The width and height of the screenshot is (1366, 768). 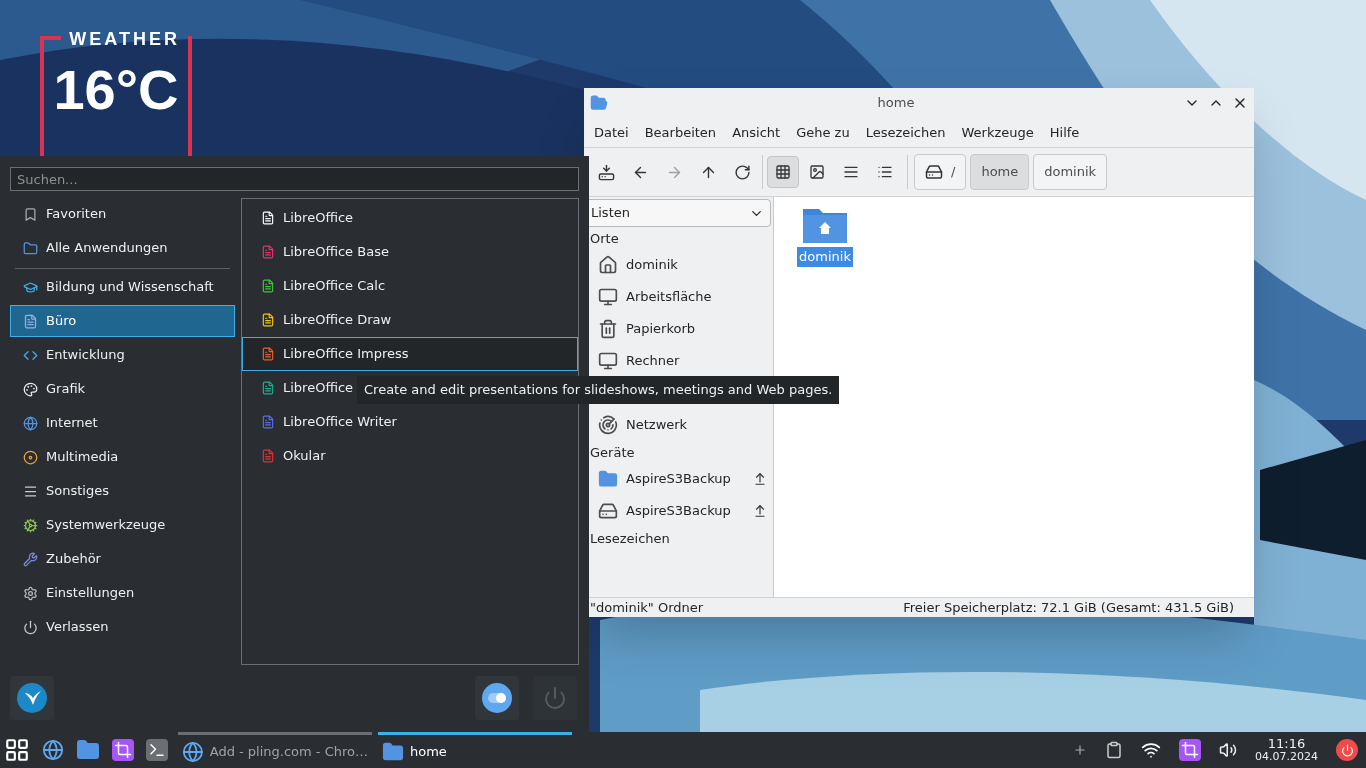 What do you see at coordinates (1068, 607) in the screenshot?
I see `disk-space-text: Freier Speicherplatz: 72.1 GiB (Gesamt: 431.5 GiB)` at bounding box center [1068, 607].